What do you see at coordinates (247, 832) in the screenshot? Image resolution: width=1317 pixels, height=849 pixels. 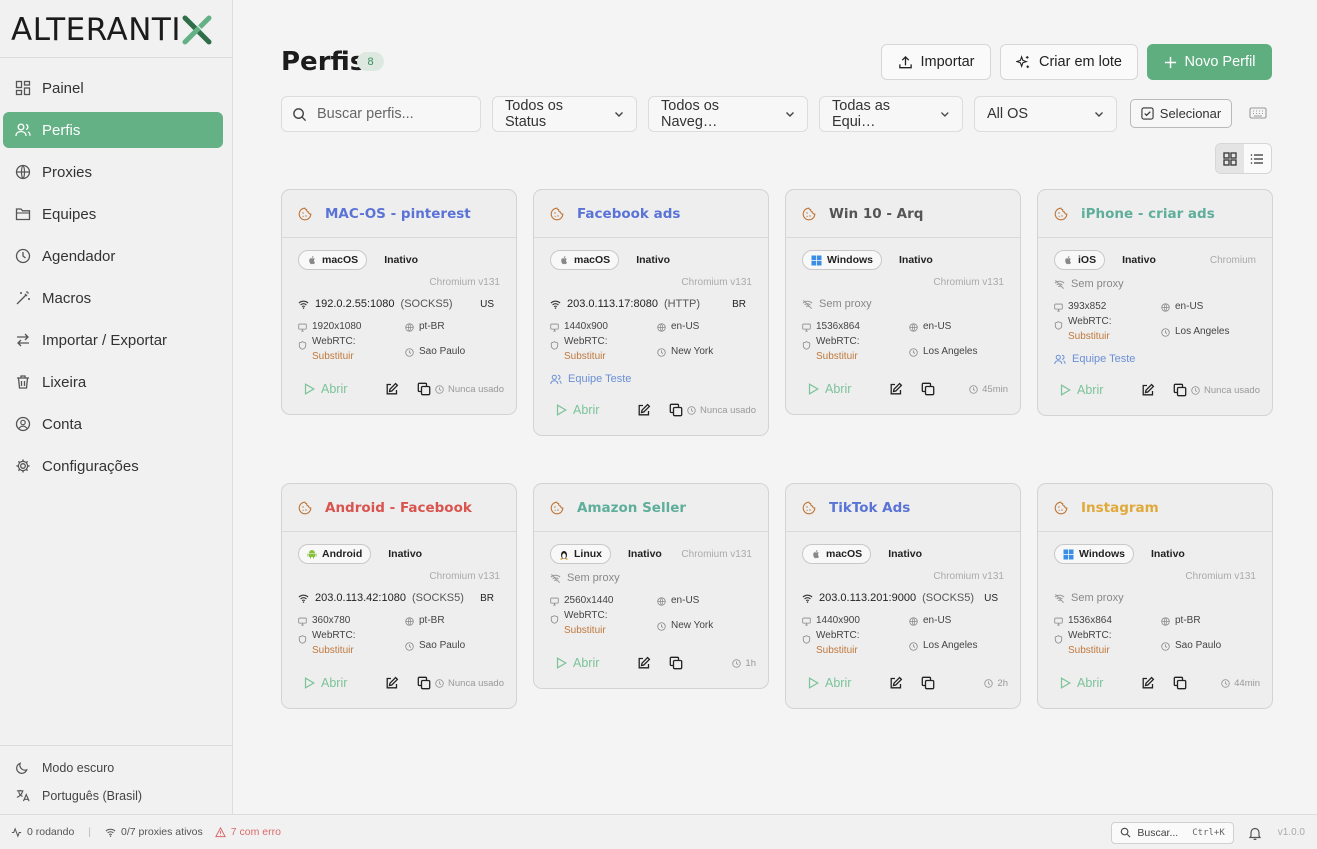 I see `error-status: 7 com erro` at bounding box center [247, 832].